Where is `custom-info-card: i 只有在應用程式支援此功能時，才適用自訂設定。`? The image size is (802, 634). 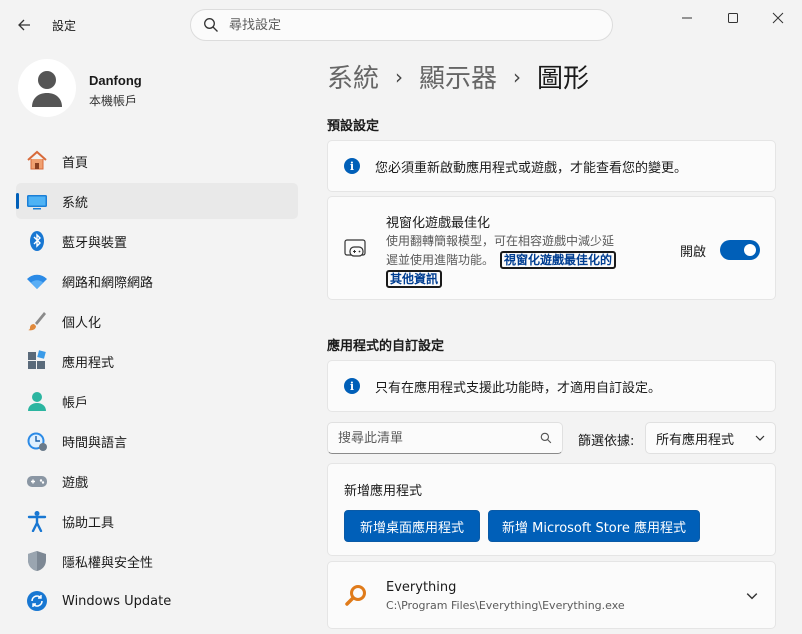 custom-info-card: i 只有在應用程式支援此功能時，才適用自訂設定。 is located at coordinates (551, 386).